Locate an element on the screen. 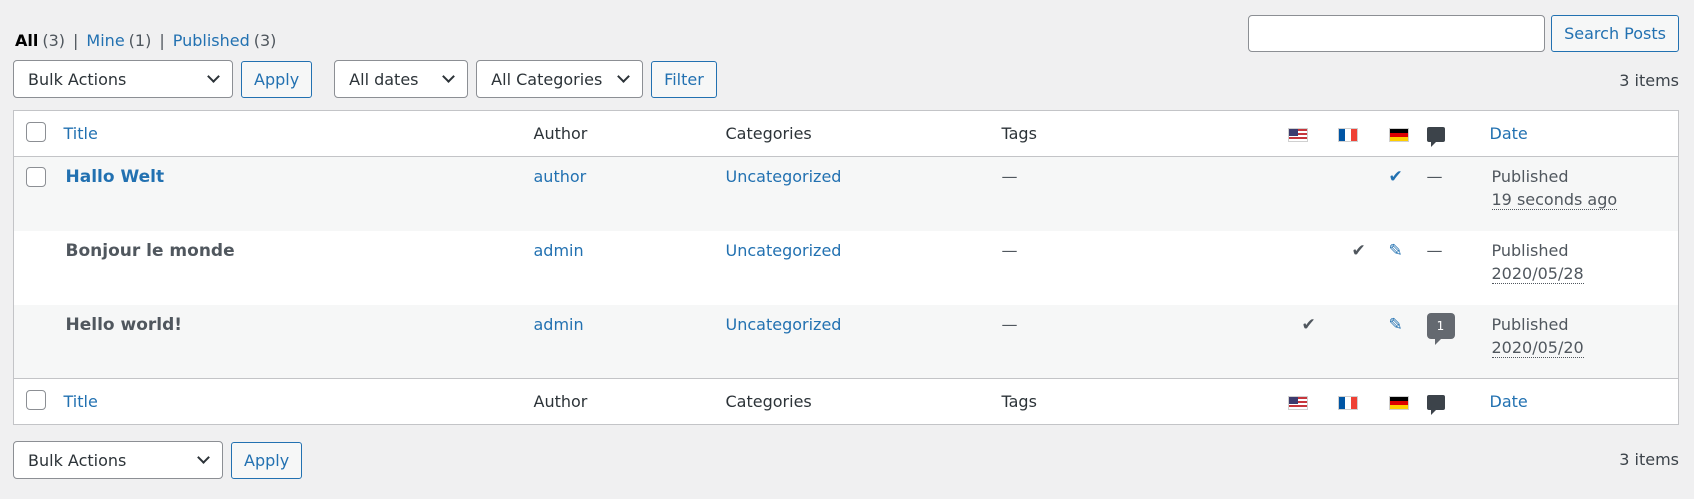 The width and height of the screenshot is (1694, 499). view-mine: Mine (1) is located at coordinates (118, 40).